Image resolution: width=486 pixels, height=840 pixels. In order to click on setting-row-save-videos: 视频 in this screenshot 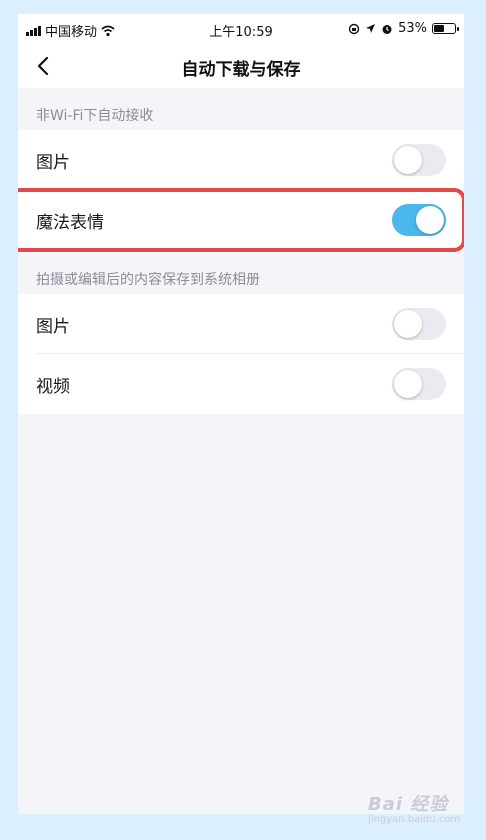, I will do `click(241, 384)`.